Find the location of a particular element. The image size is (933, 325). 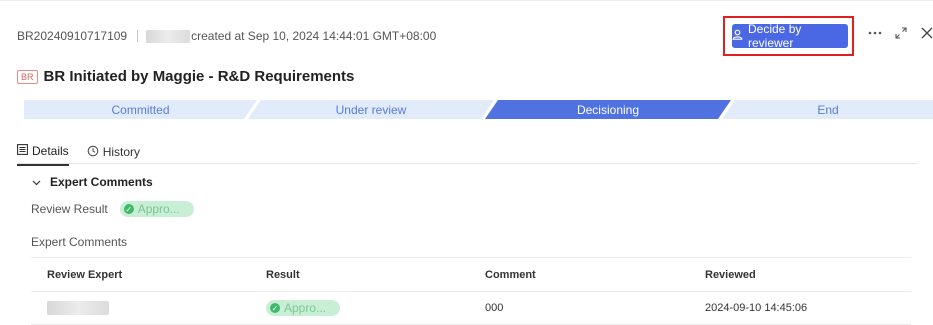

step-decisioning: Decisioning is located at coordinates (608, 109).